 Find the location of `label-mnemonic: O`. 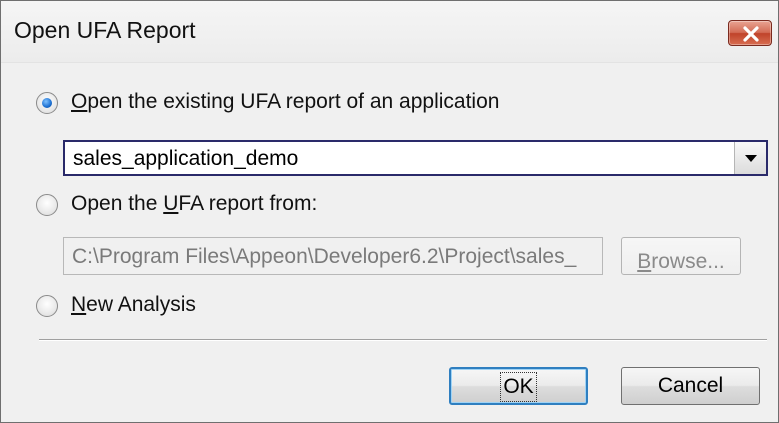

label-mnemonic: O is located at coordinates (79, 101).